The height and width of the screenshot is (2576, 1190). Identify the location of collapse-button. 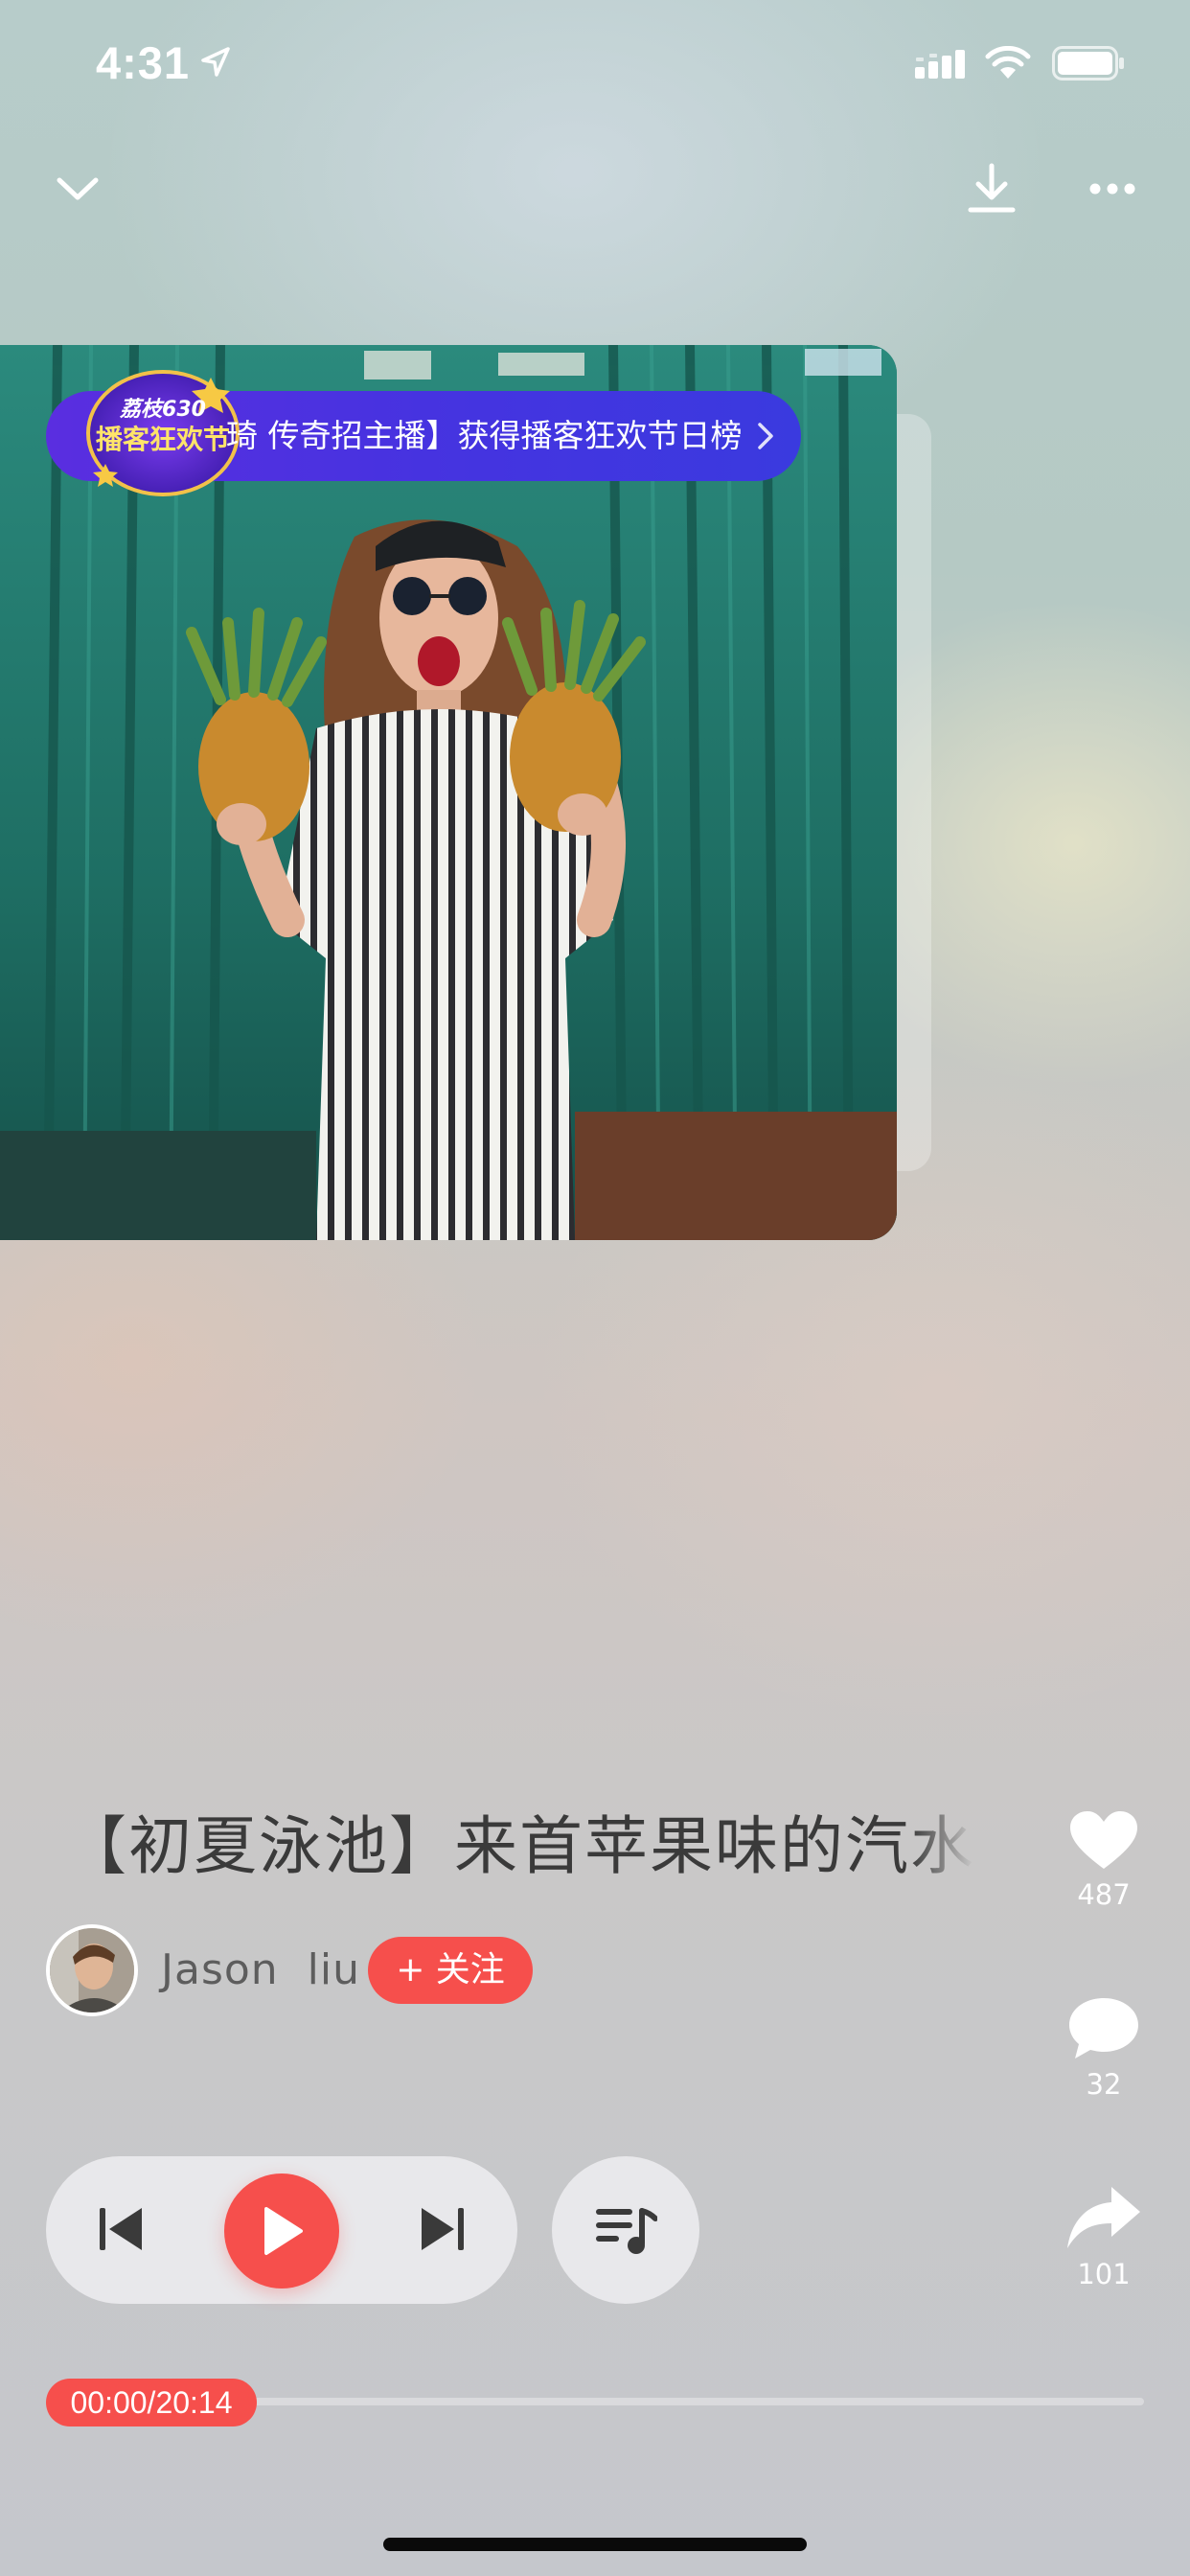
(78, 189).